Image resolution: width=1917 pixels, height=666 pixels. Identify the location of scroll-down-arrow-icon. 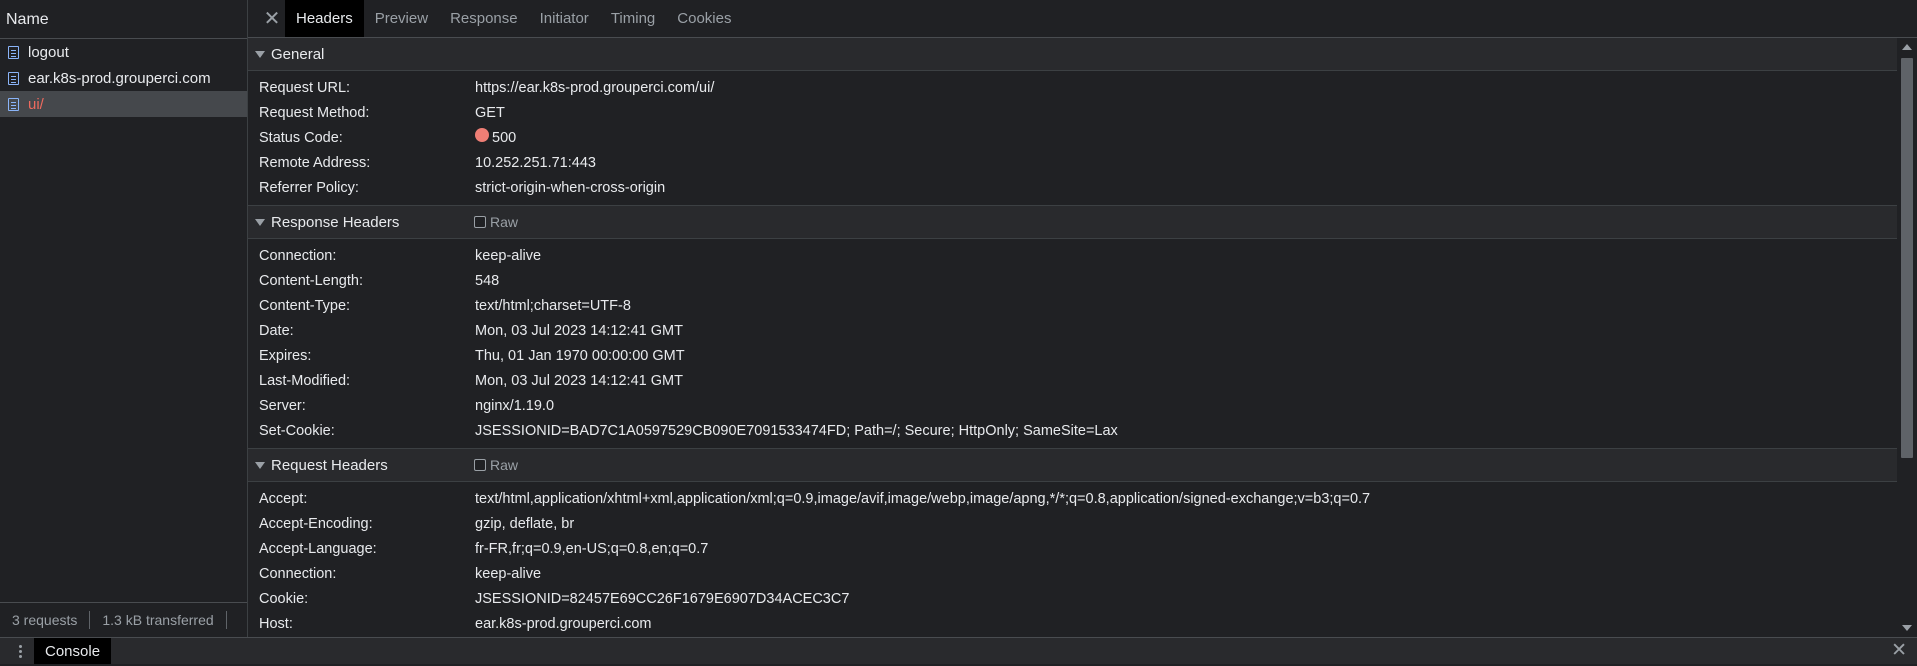
(1907, 628).